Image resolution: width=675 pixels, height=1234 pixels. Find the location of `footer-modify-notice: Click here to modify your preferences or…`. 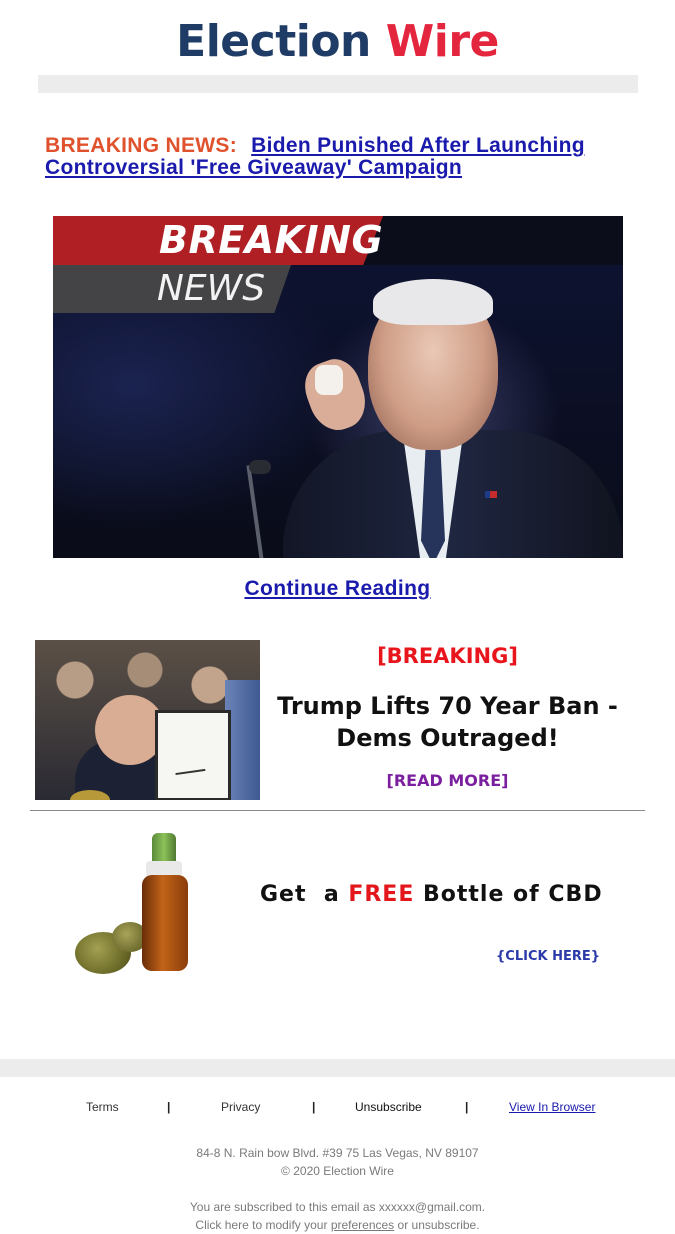

footer-modify-notice: Click here to modify your preferences or… is located at coordinates (337, 1225).